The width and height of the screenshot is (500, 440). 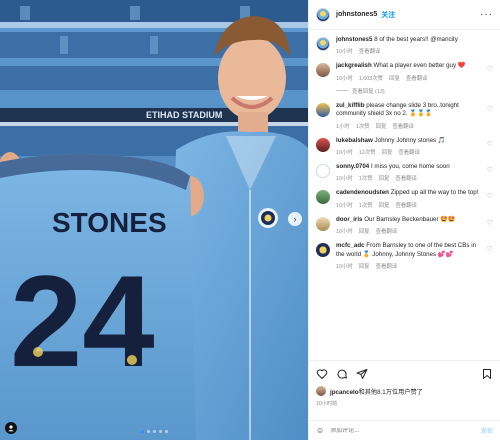 I want to click on comment-username: sonny.0704, so click(x=352, y=166).